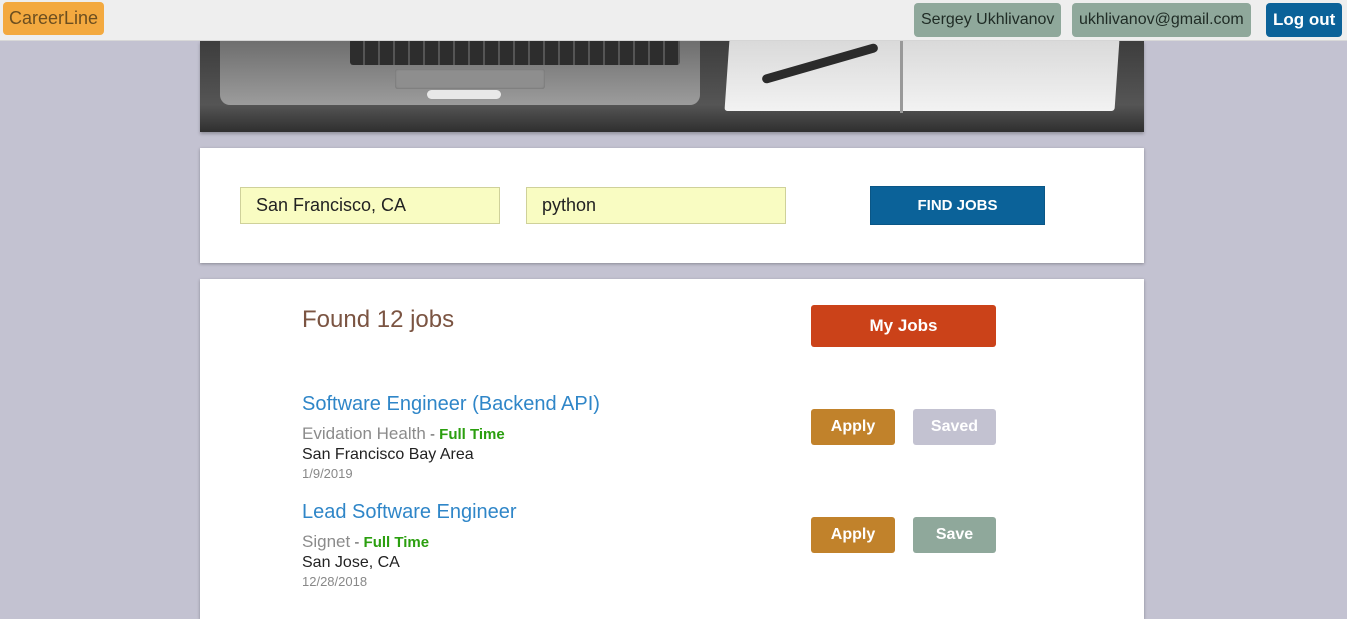 Image resolution: width=1347 pixels, height=619 pixels. Describe the element at coordinates (451, 404) in the screenshot. I see `job-title-link: Software Engineer (Backend API)` at that location.